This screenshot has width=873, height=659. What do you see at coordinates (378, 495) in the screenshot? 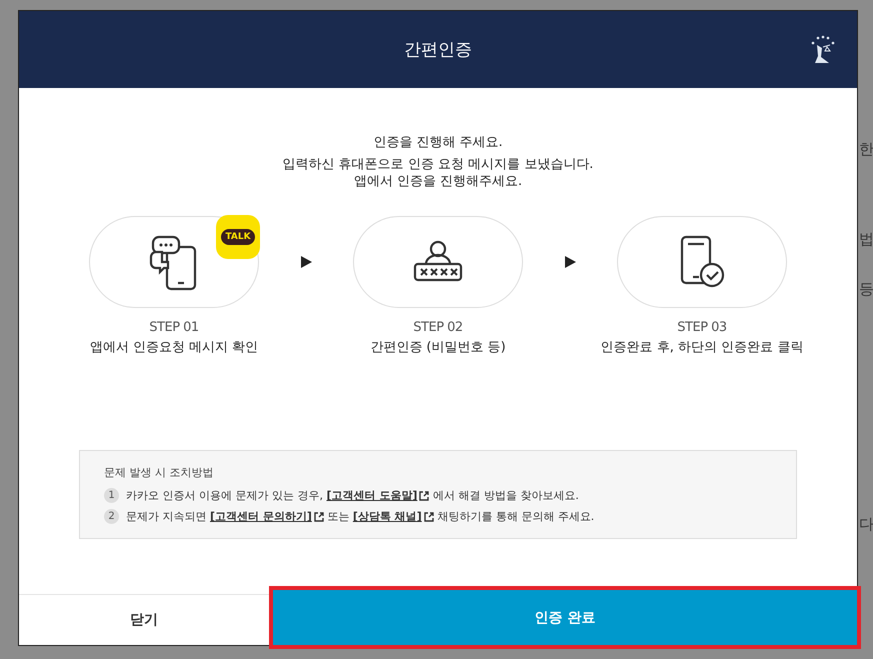
I see `help-link: [고객센터 도움말]` at bounding box center [378, 495].